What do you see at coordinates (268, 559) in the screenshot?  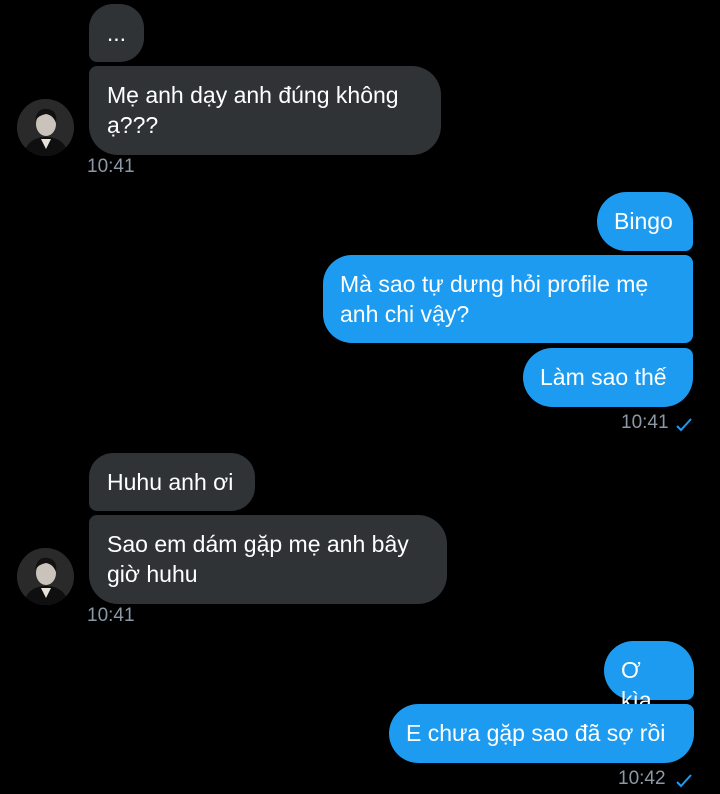 I see `incoming-message: Sao em dám gặp mẹ anh bây giờ huhu` at bounding box center [268, 559].